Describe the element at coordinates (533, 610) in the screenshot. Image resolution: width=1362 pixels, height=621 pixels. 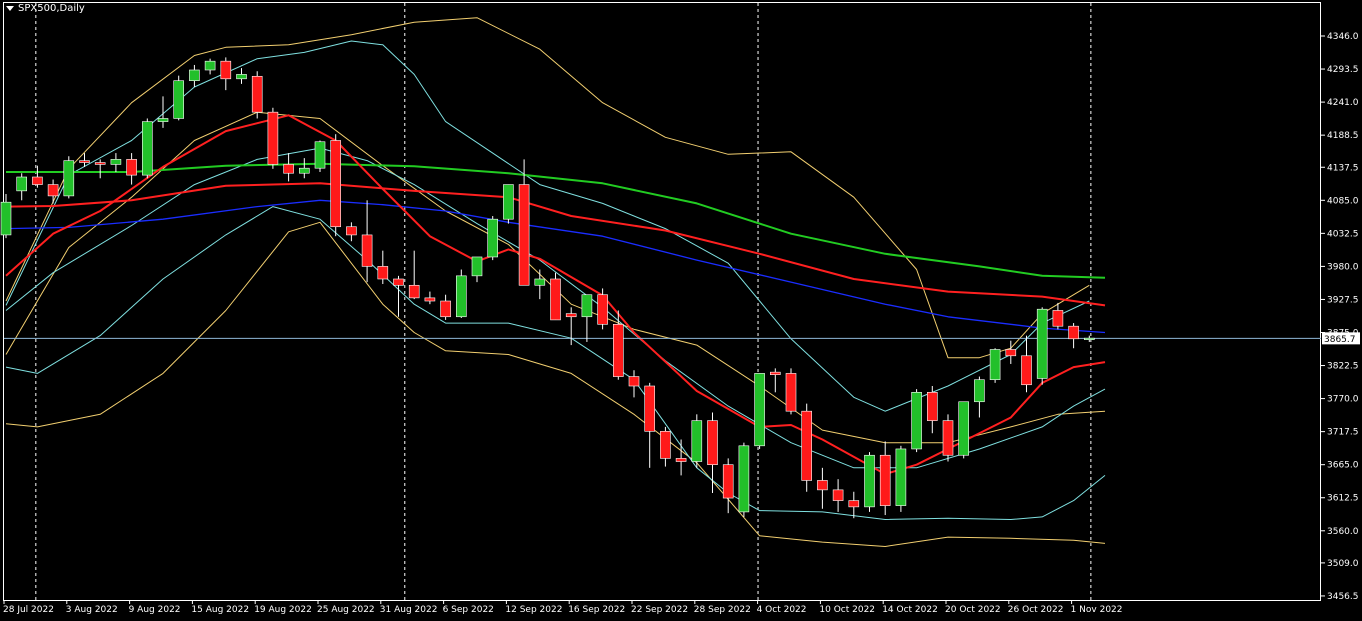
I see `time-tick-label: 12 Sep 2022` at that location.